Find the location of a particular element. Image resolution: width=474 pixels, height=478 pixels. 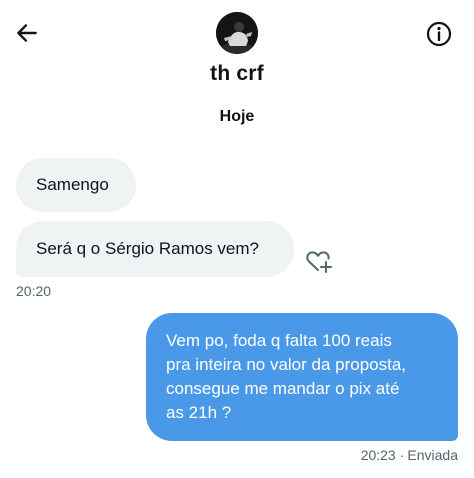

avatar is located at coordinates (237, 33).